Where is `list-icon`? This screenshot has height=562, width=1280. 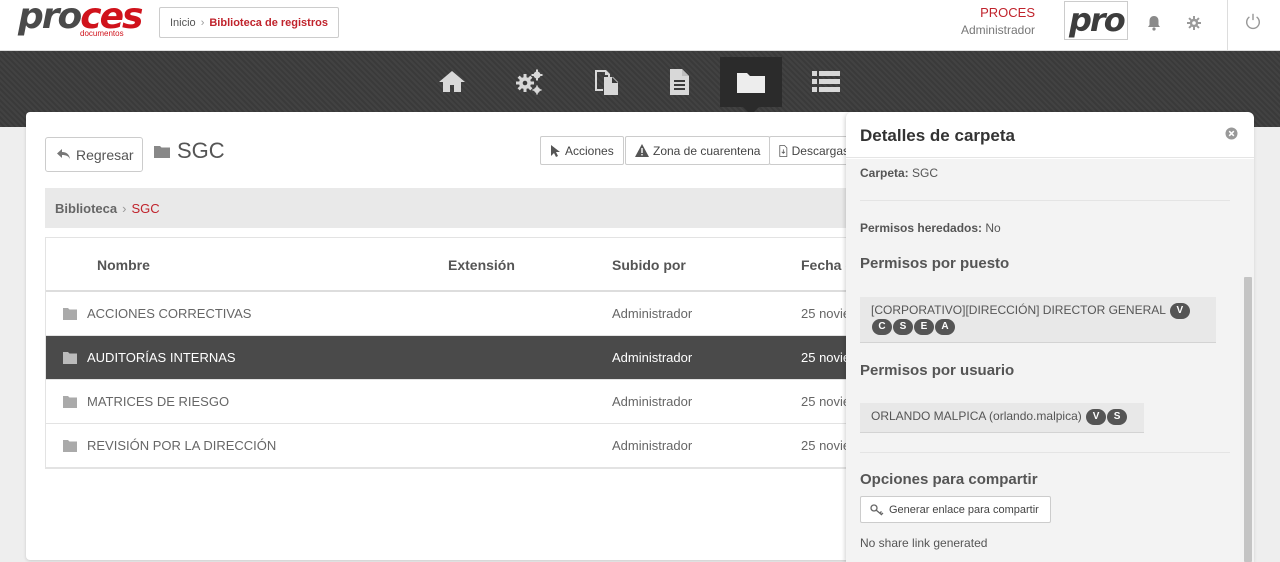 list-icon is located at coordinates (826, 81).